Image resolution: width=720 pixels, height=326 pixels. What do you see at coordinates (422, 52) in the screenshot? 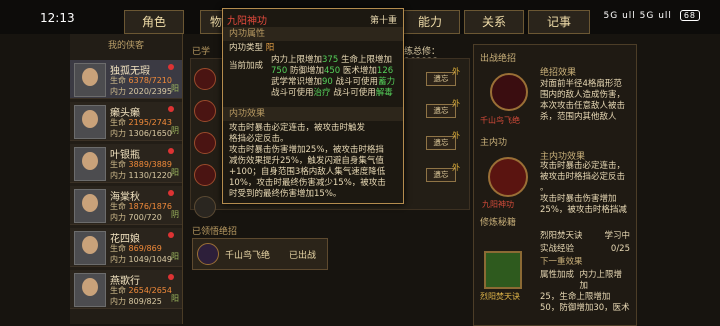
I see `exp-label: 练总修：` at bounding box center [422, 52].